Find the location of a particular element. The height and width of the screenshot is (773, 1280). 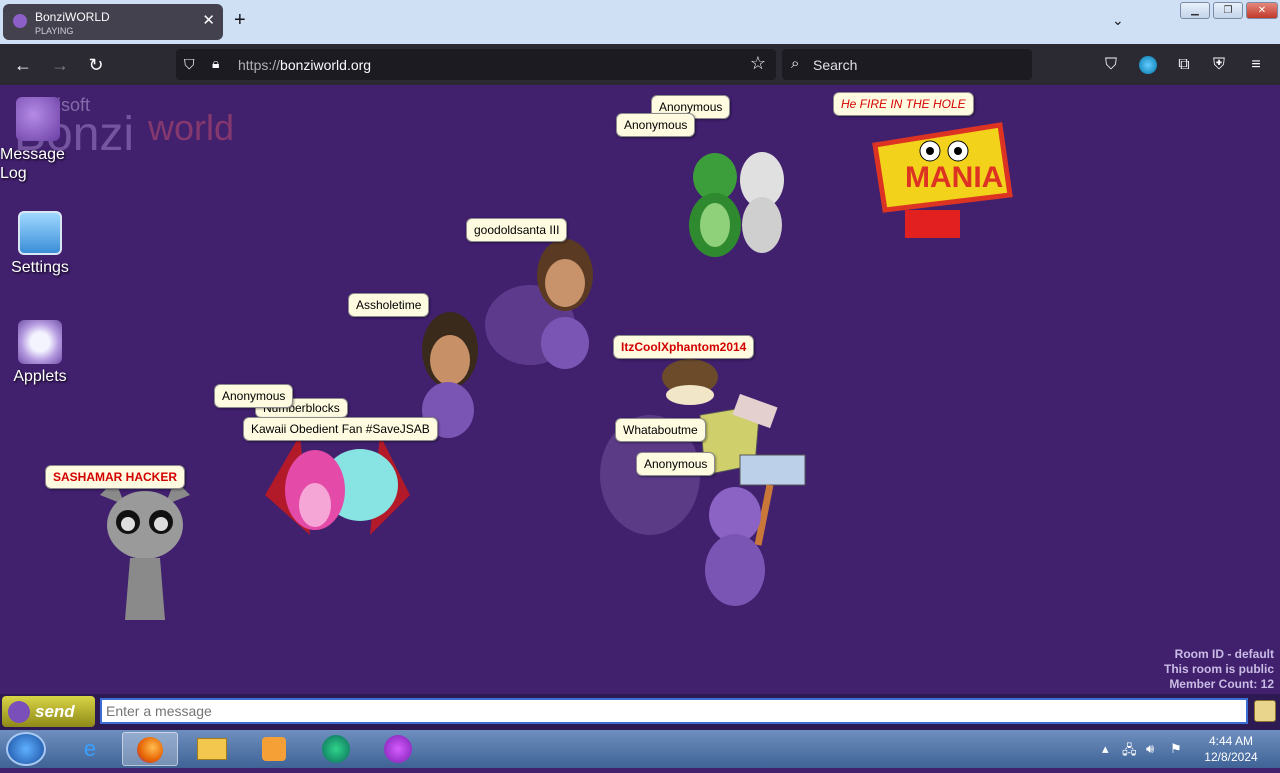

santa-bonzi-sprite is located at coordinates (550, 300).